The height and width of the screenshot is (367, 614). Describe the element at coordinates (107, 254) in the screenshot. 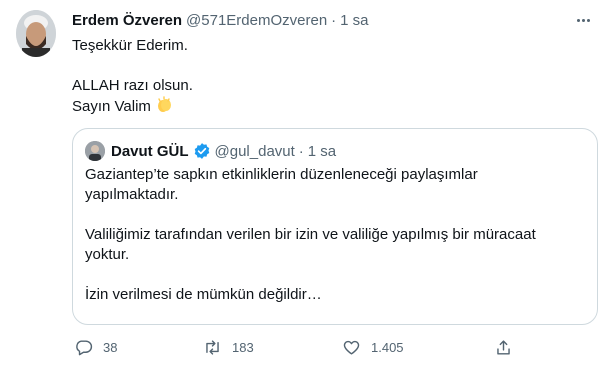

I see `quoted-line: yoktur.` at that location.